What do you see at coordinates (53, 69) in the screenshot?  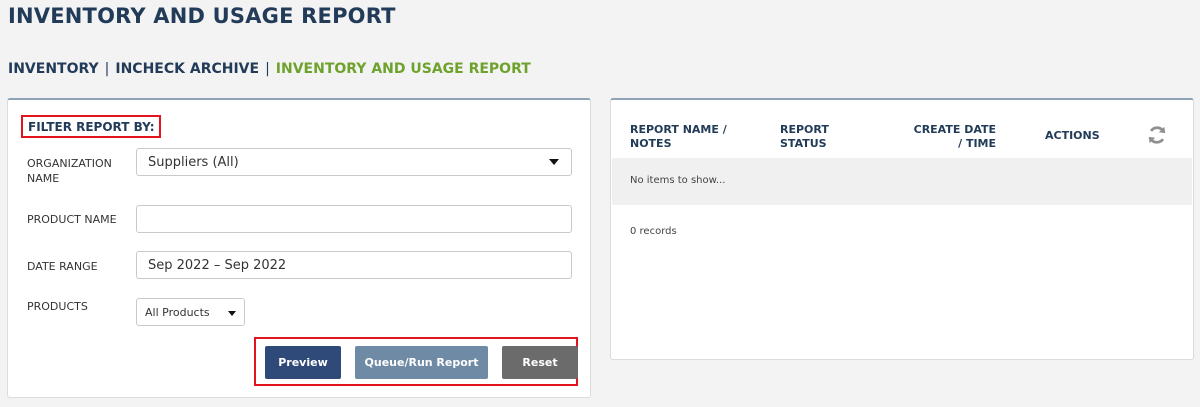 I see `breadcrumb-inventory: INVENTORY` at bounding box center [53, 69].